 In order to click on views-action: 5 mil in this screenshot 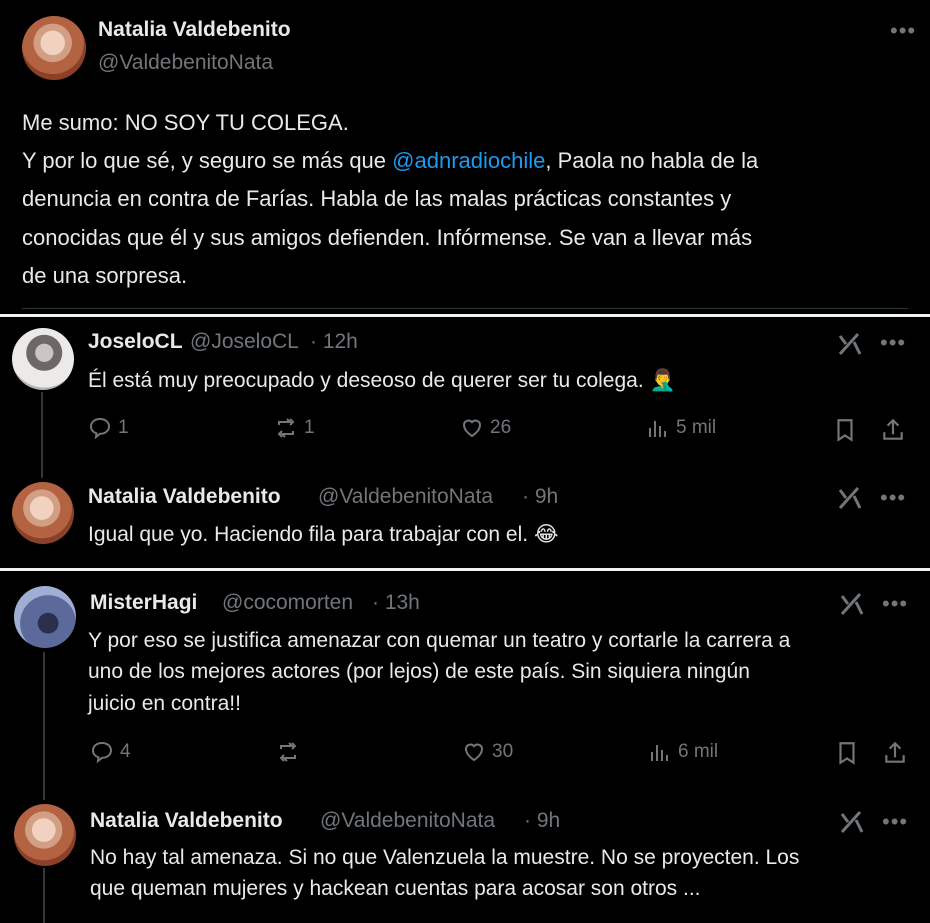, I will do `click(681, 428)`.